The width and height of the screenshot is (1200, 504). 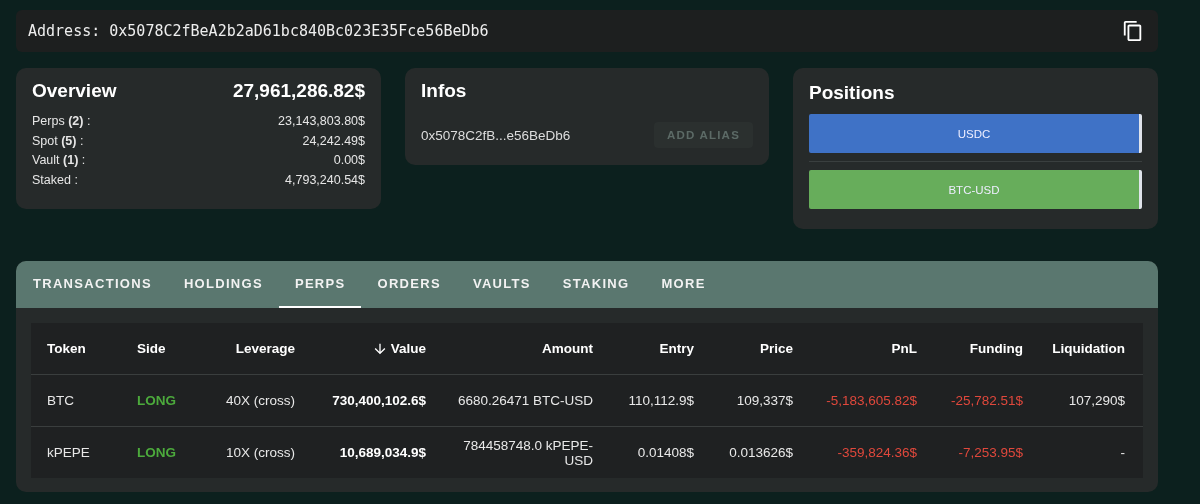 I want to click on table-cell-text: 6680.26471 BTC-USD, so click(x=525, y=400).